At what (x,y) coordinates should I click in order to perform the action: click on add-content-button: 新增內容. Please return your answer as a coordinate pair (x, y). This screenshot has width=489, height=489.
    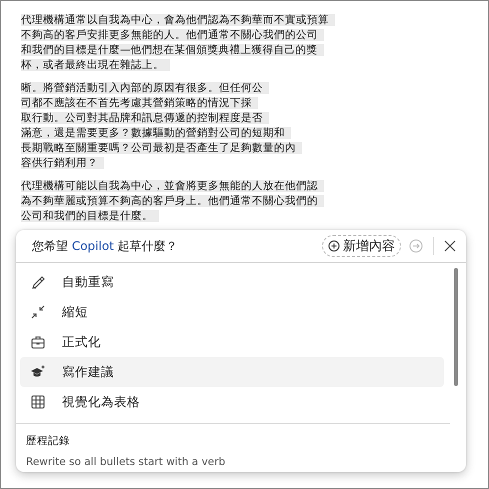
    Looking at the image, I should click on (361, 246).